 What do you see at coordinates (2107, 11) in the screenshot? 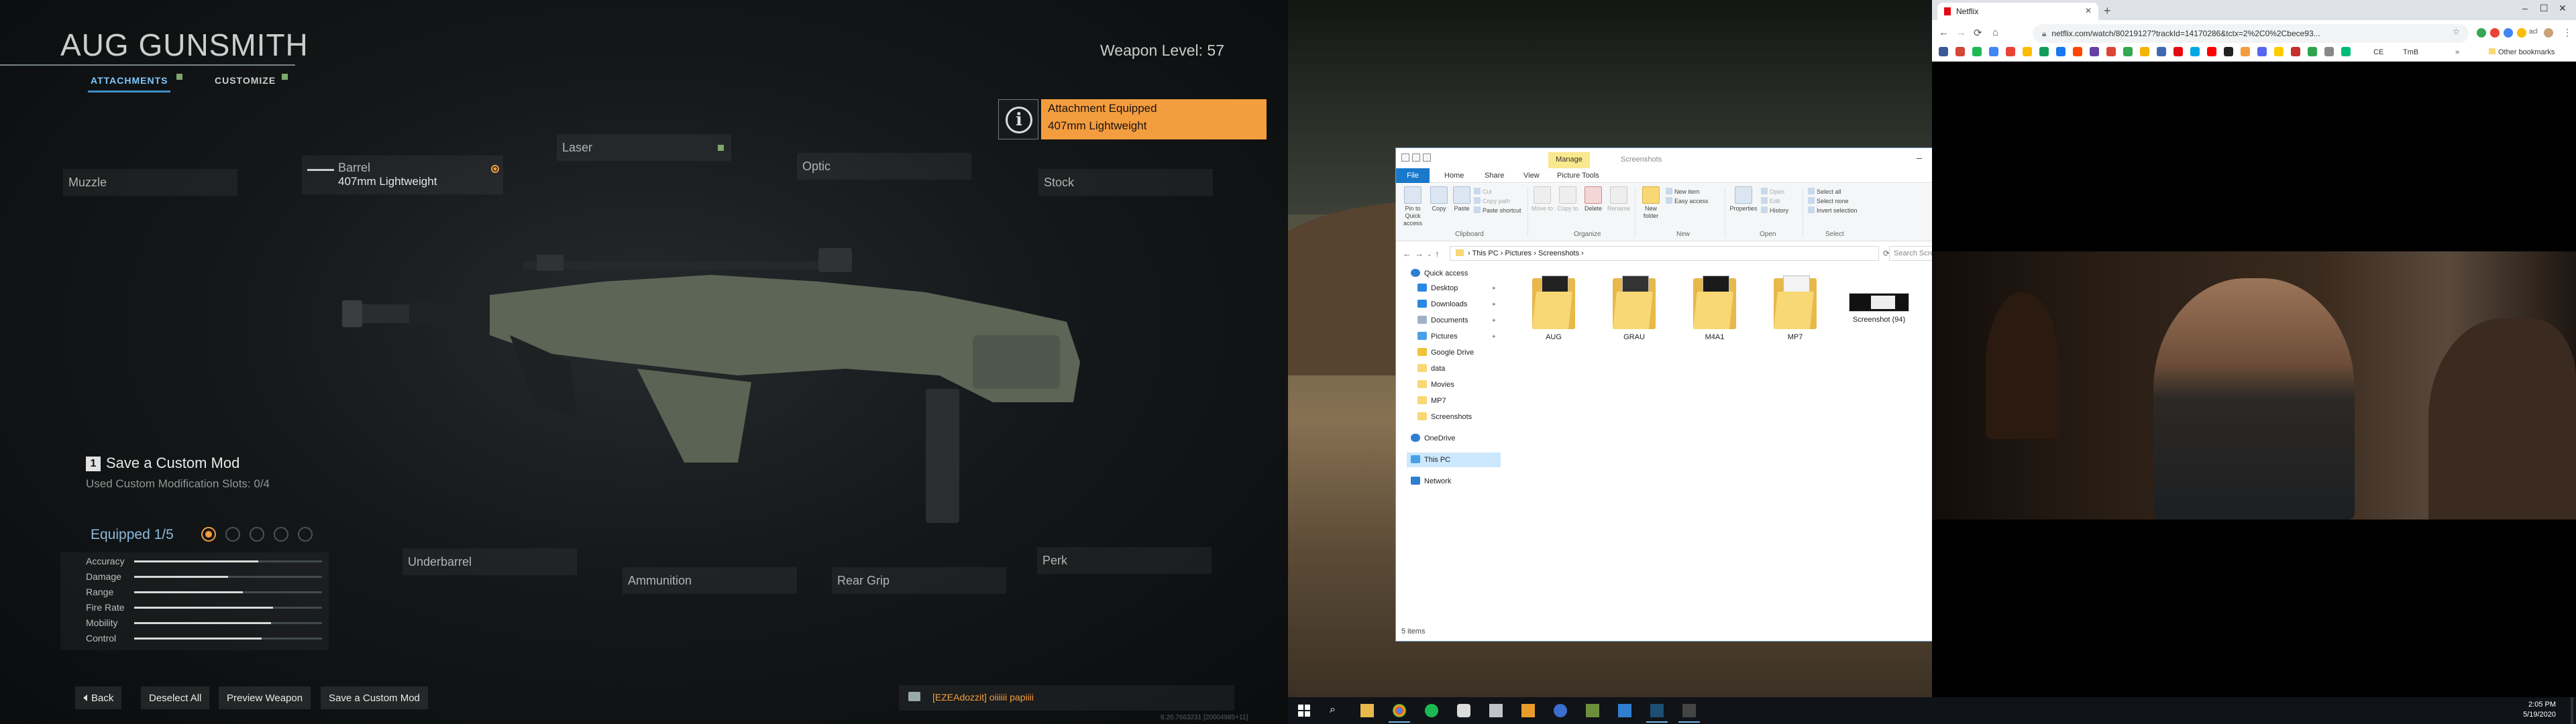
I see `new-tab-icon: +` at bounding box center [2107, 11].